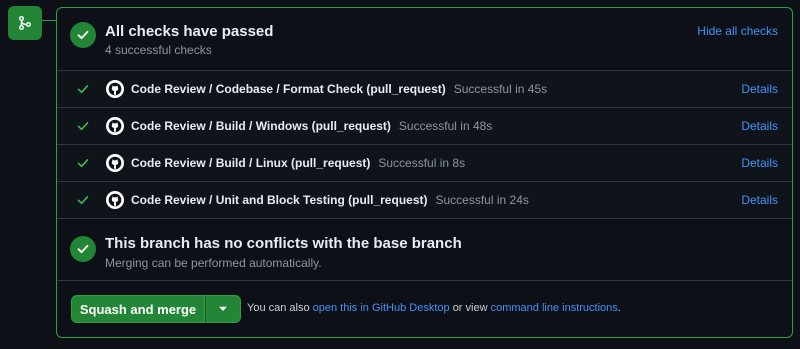 The height and width of the screenshot is (349, 800). I want to click on squash-merge-button: Squash and merge, so click(138, 309).